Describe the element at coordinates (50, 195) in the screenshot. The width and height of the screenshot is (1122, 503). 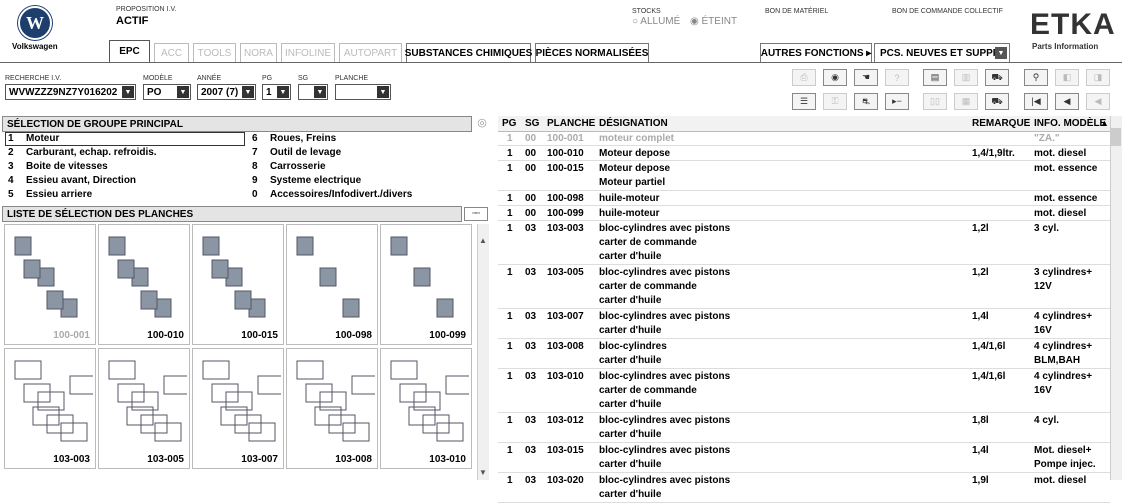
I see `group-item-5: 5 Essieu arriere` at that location.